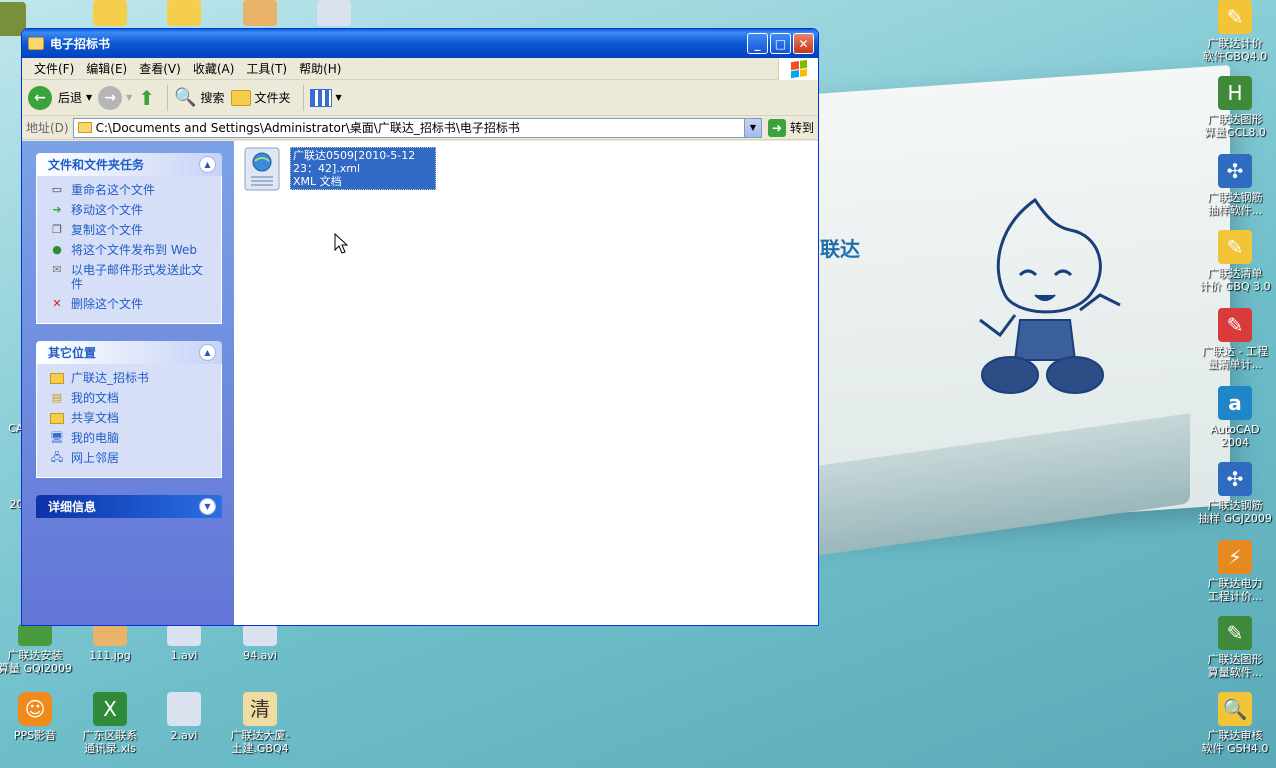  Describe the element at coordinates (214, 68) in the screenshot. I see `menu-favorites: 收藏(A)` at that location.